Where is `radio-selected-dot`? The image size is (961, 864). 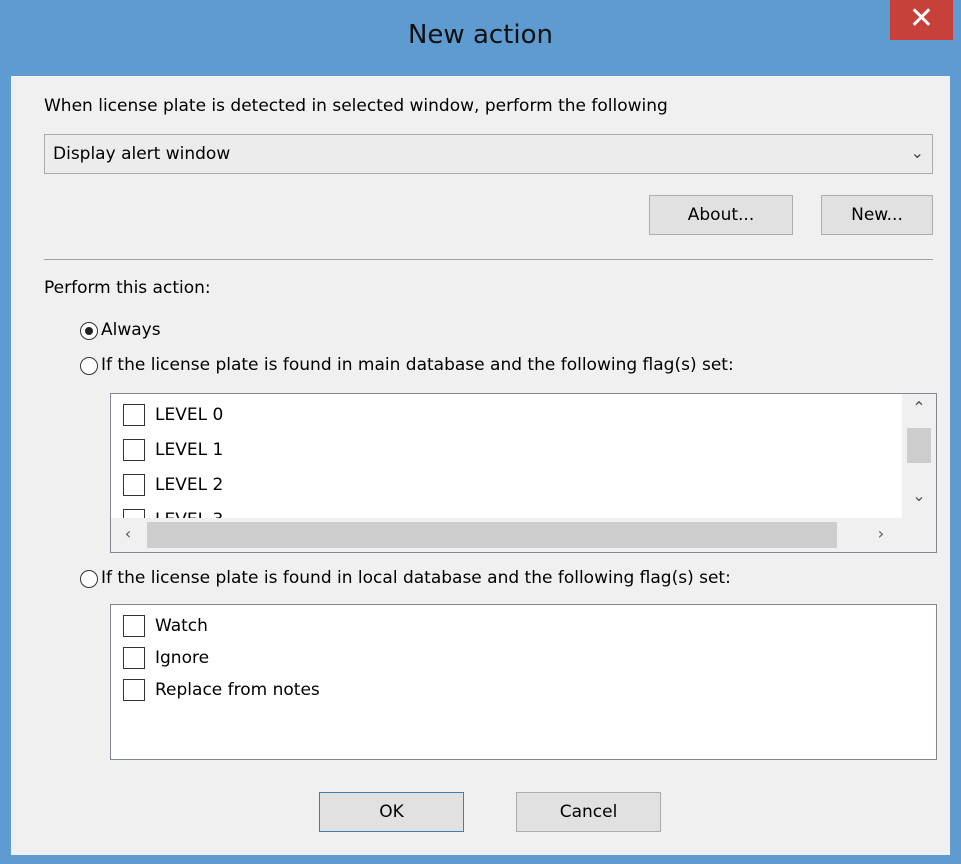 radio-selected-dot is located at coordinates (89, 331).